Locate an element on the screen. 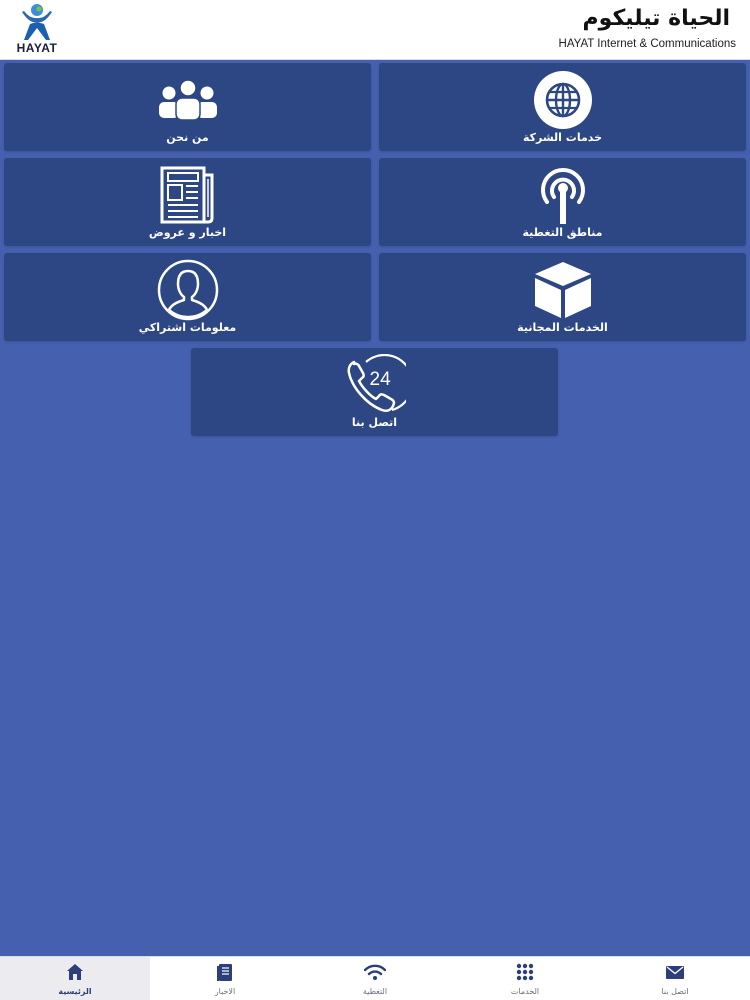  people-icon is located at coordinates (188, 100).